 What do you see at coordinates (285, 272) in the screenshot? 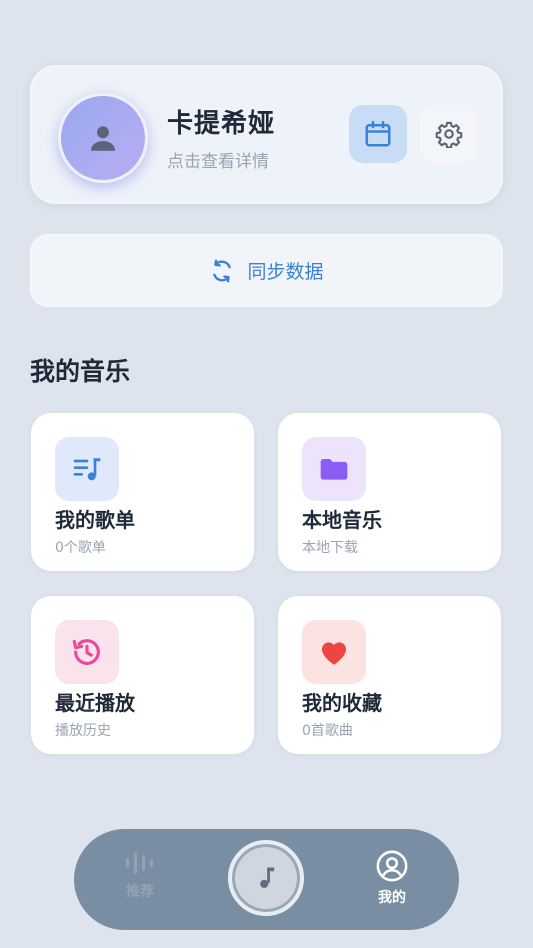
I see `sync-label: 同步数据` at bounding box center [285, 272].